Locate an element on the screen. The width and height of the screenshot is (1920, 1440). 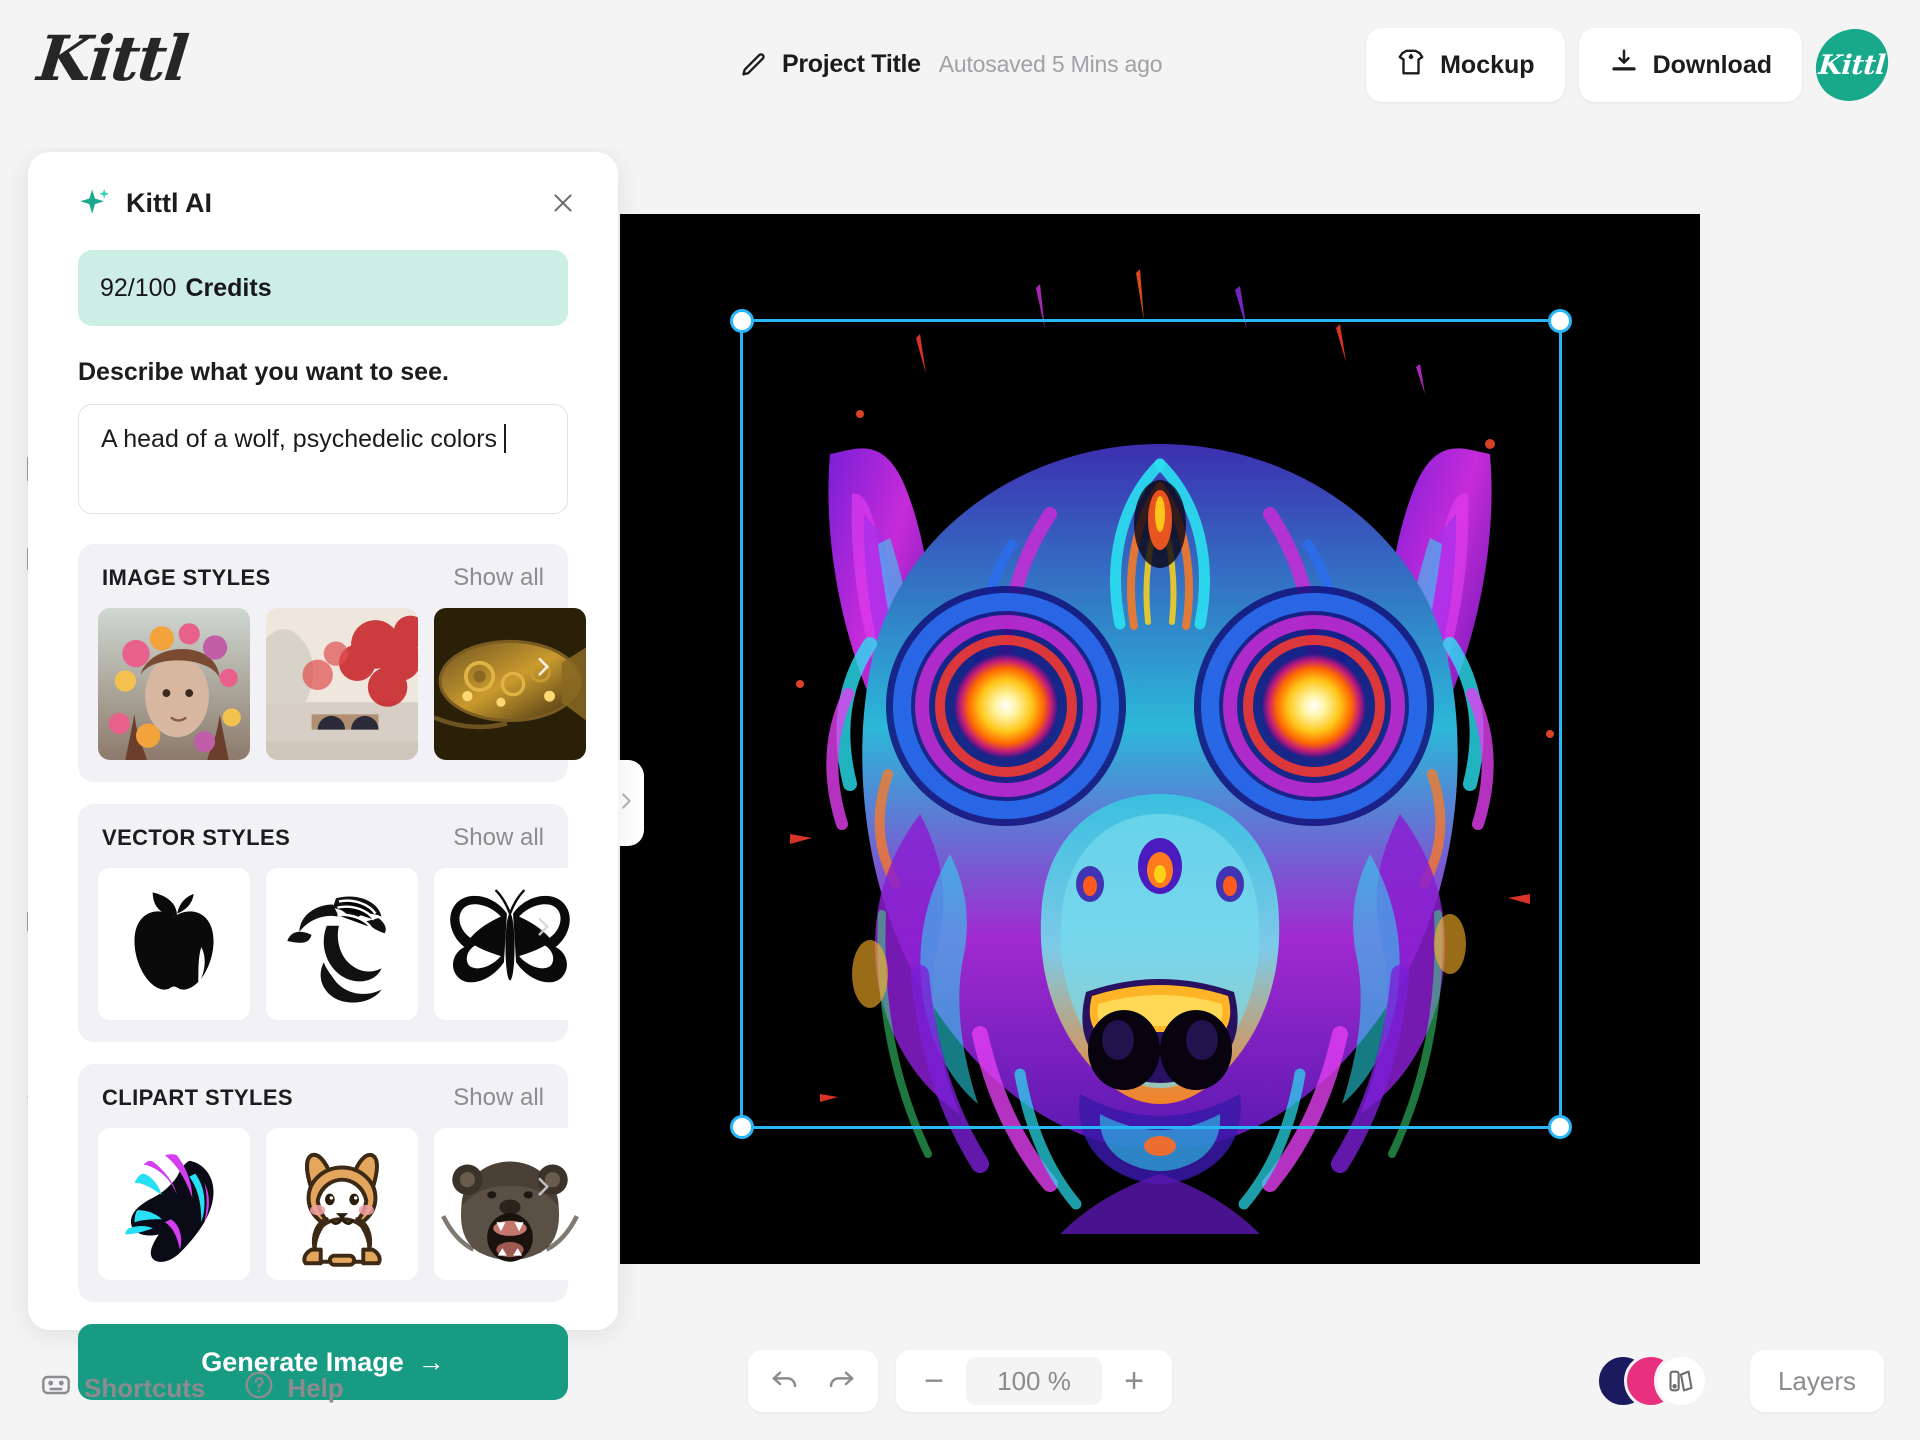
bottom-center-controls: − 100 % + is located at coordinates (960, 1381).